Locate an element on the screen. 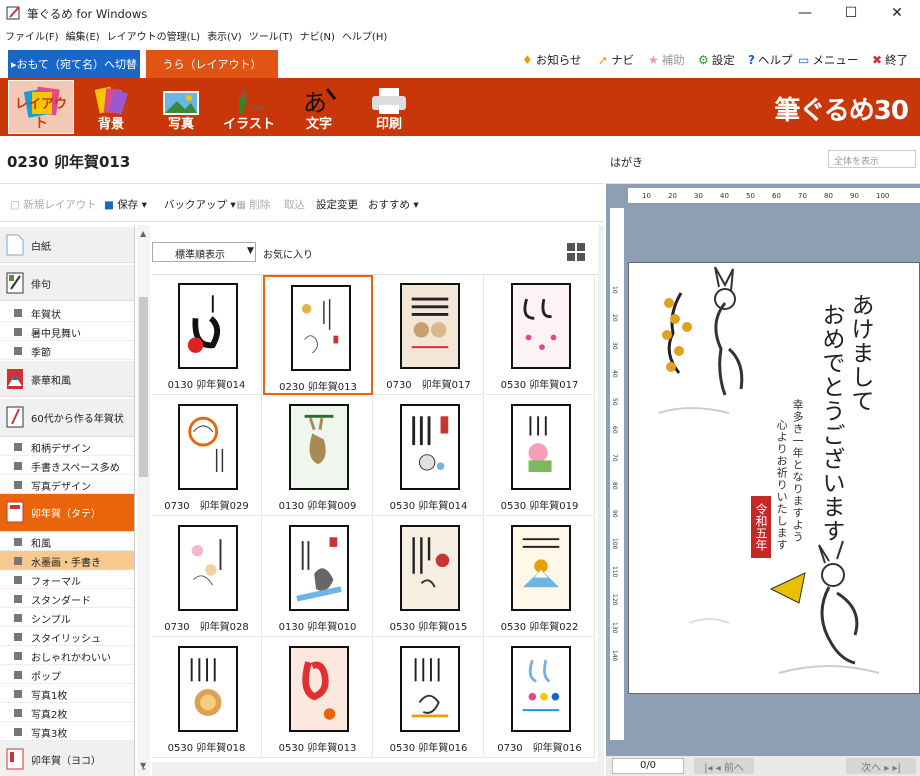 This screenshot has width=920, height=776. category-usagi-sub-10: 写真3枚 is located at coordinates (67, 731).